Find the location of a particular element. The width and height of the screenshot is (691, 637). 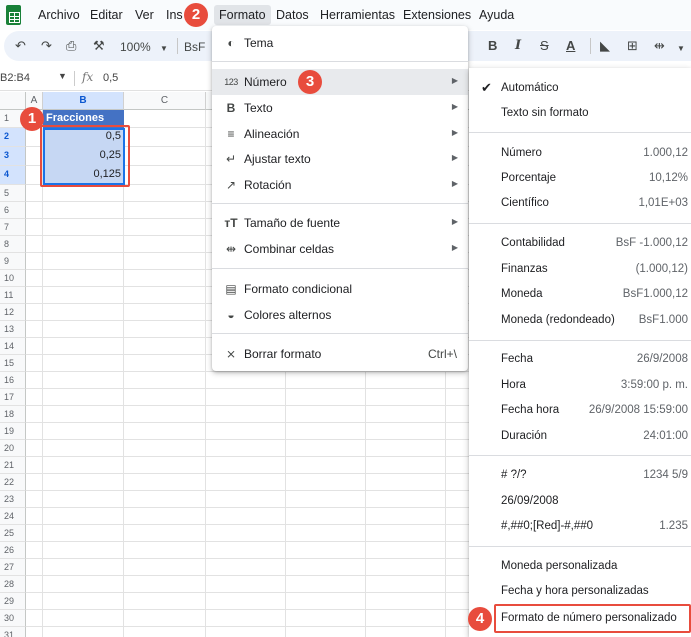

menu-editar: Editar is located at coordinates (106, 15).